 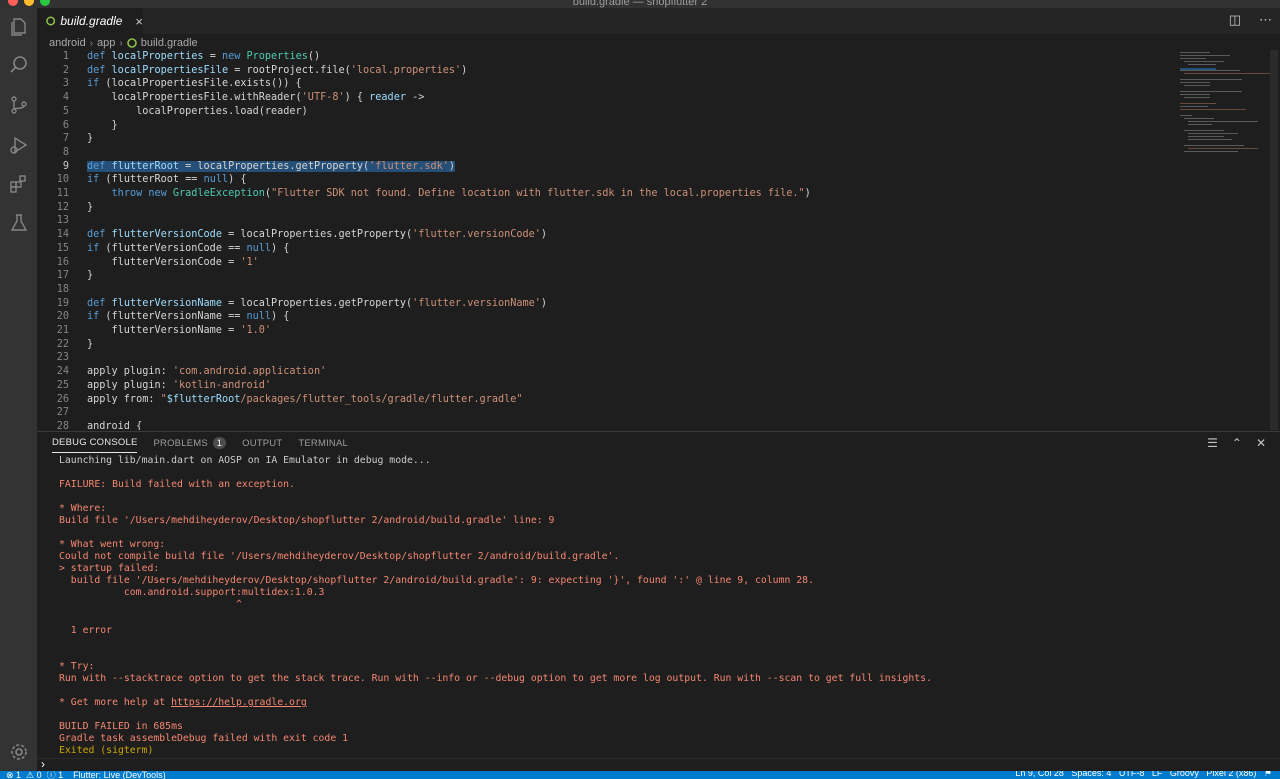 What do you see at coordinates (106, 750) in the screenshot?
I see `console-line: Exited (sigterm)` at bounding box center [106, 750].